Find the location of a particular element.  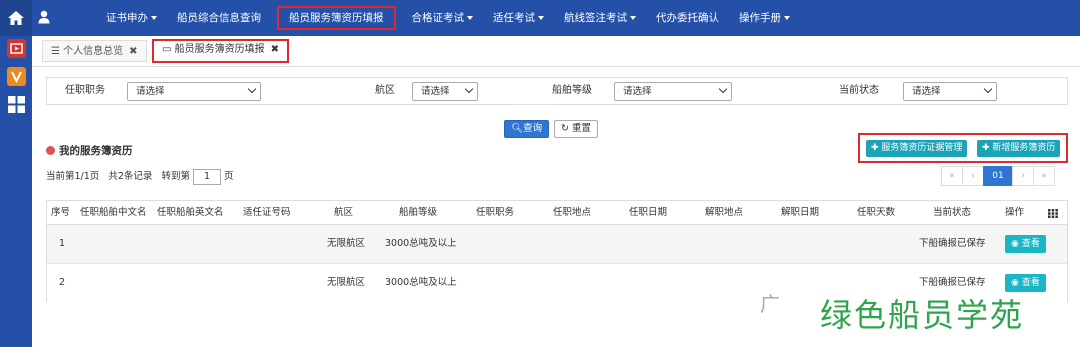

col-action: 操作 is located at coordinates (1015, 212).